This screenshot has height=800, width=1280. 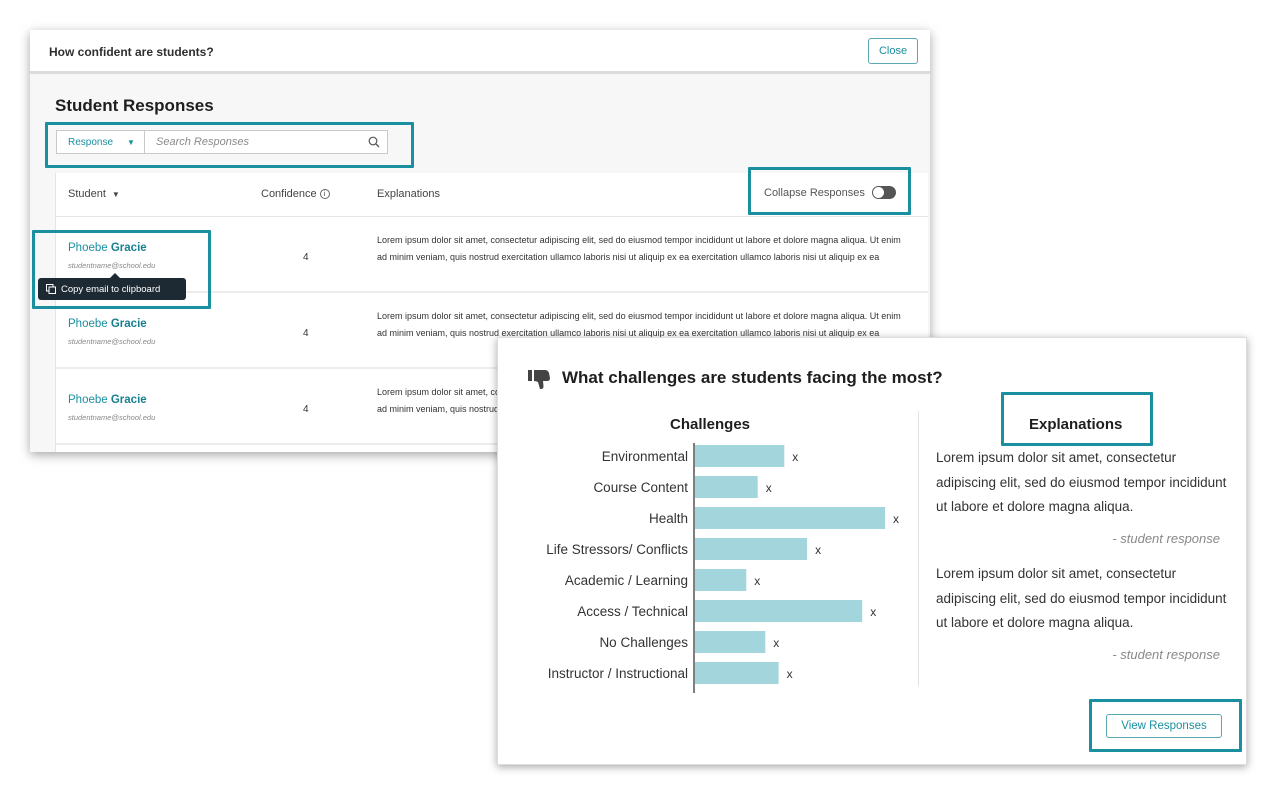 What do you see at coordinates (893, 51) in the screenshot?
I see `close-button: Close` at bounding box center [893, 51].